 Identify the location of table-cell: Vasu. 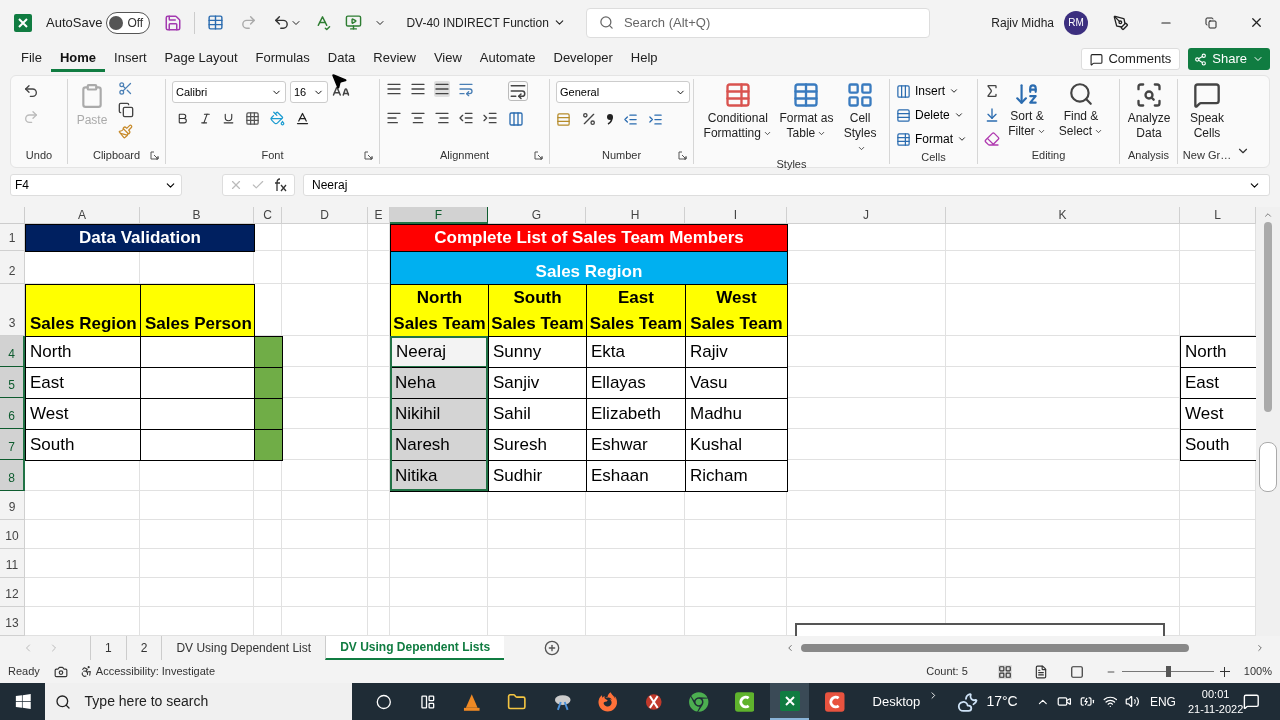
(736, 383).